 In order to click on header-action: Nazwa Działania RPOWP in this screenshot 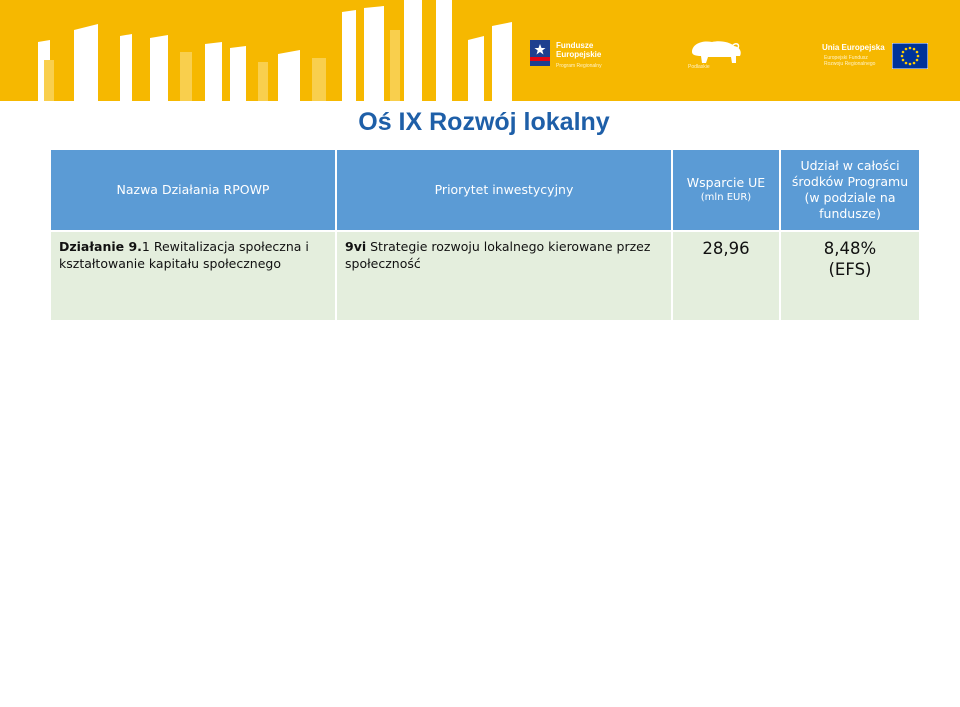, I will do `click(193, 190)`.